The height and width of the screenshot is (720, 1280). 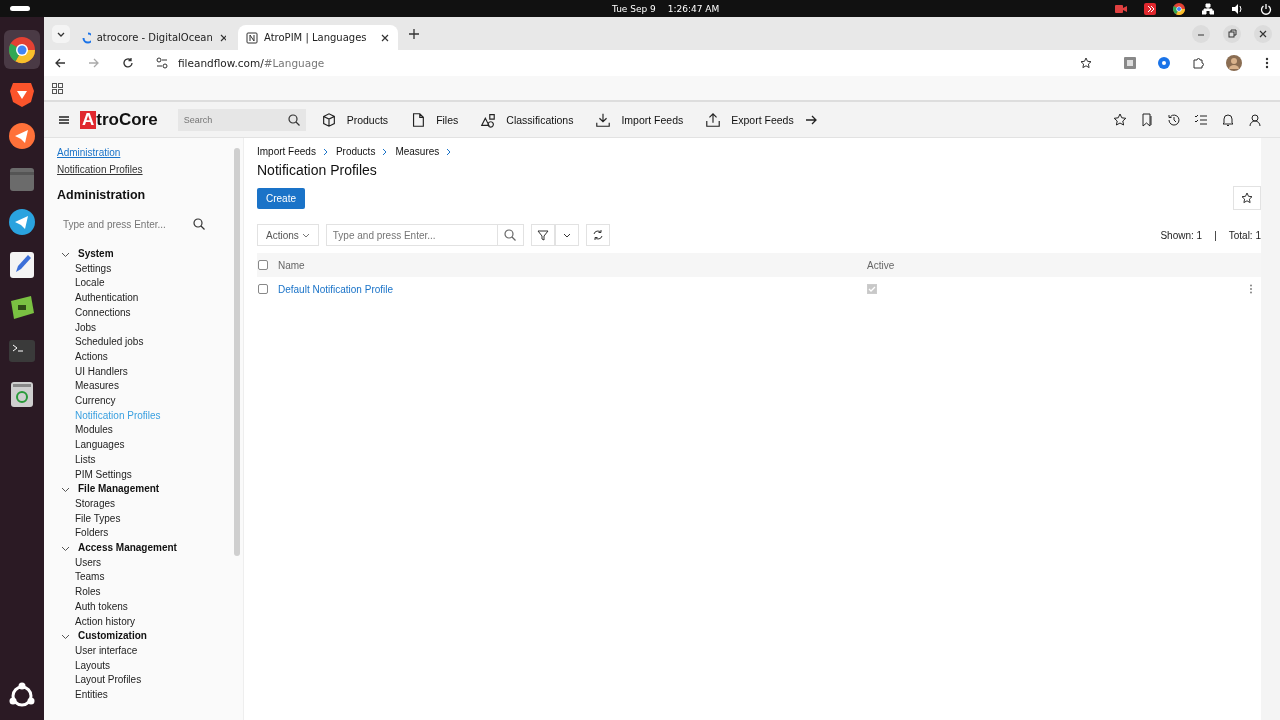 What do you see at coordinates (634, 8) in the screenshot?
I see `date-text: Tue Sep 9` at bounding box center [634, 8].